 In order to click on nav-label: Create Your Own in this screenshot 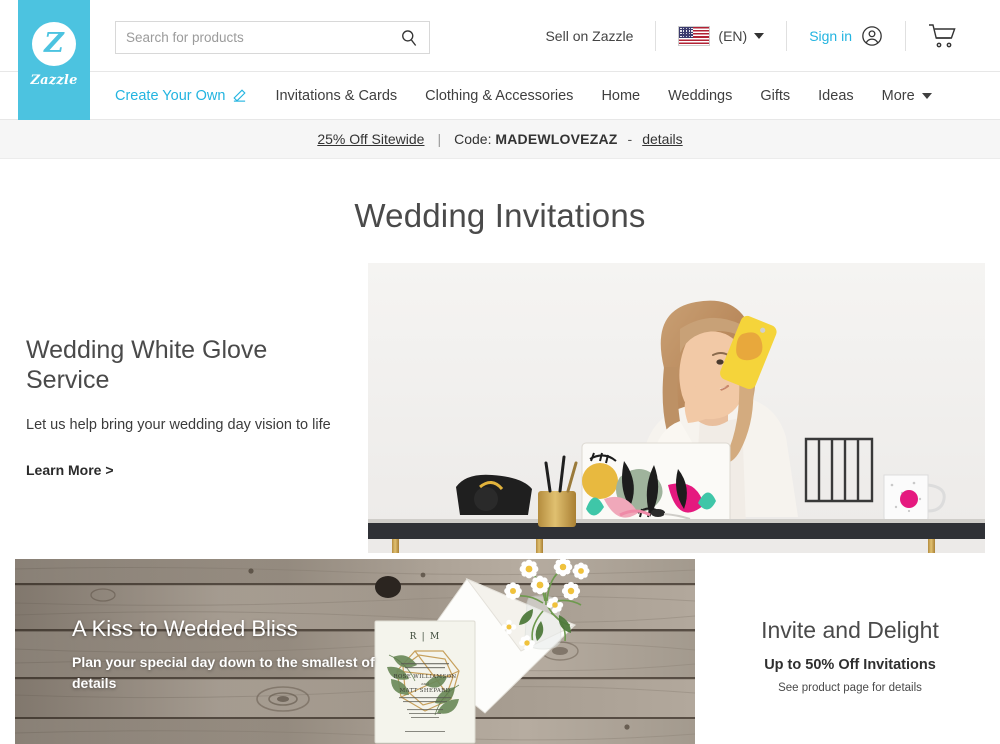, I will do `click(170, 95)`.